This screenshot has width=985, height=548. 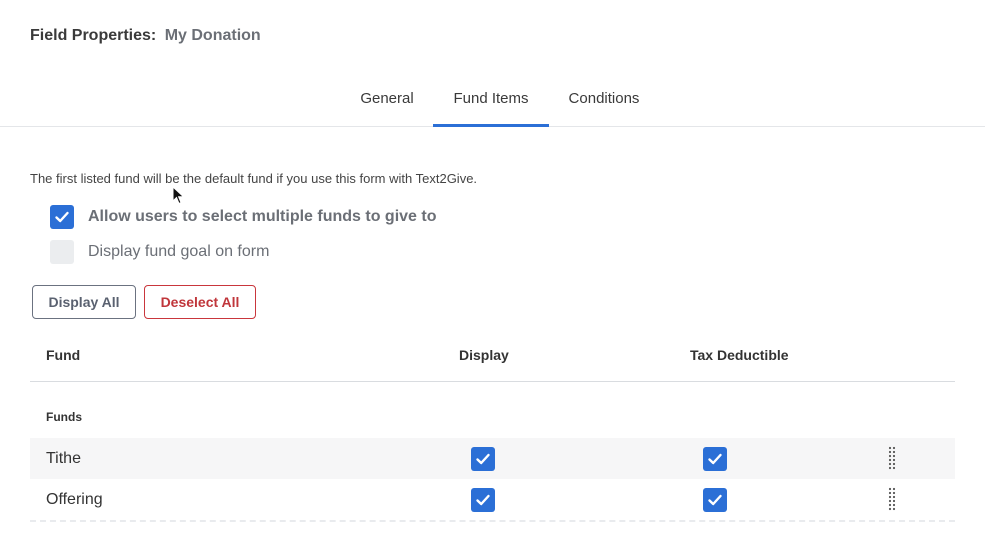 What do you see at coordinates (492, 381) in the screenshot?
I see `header-divider` at bounding box center [492, 381].